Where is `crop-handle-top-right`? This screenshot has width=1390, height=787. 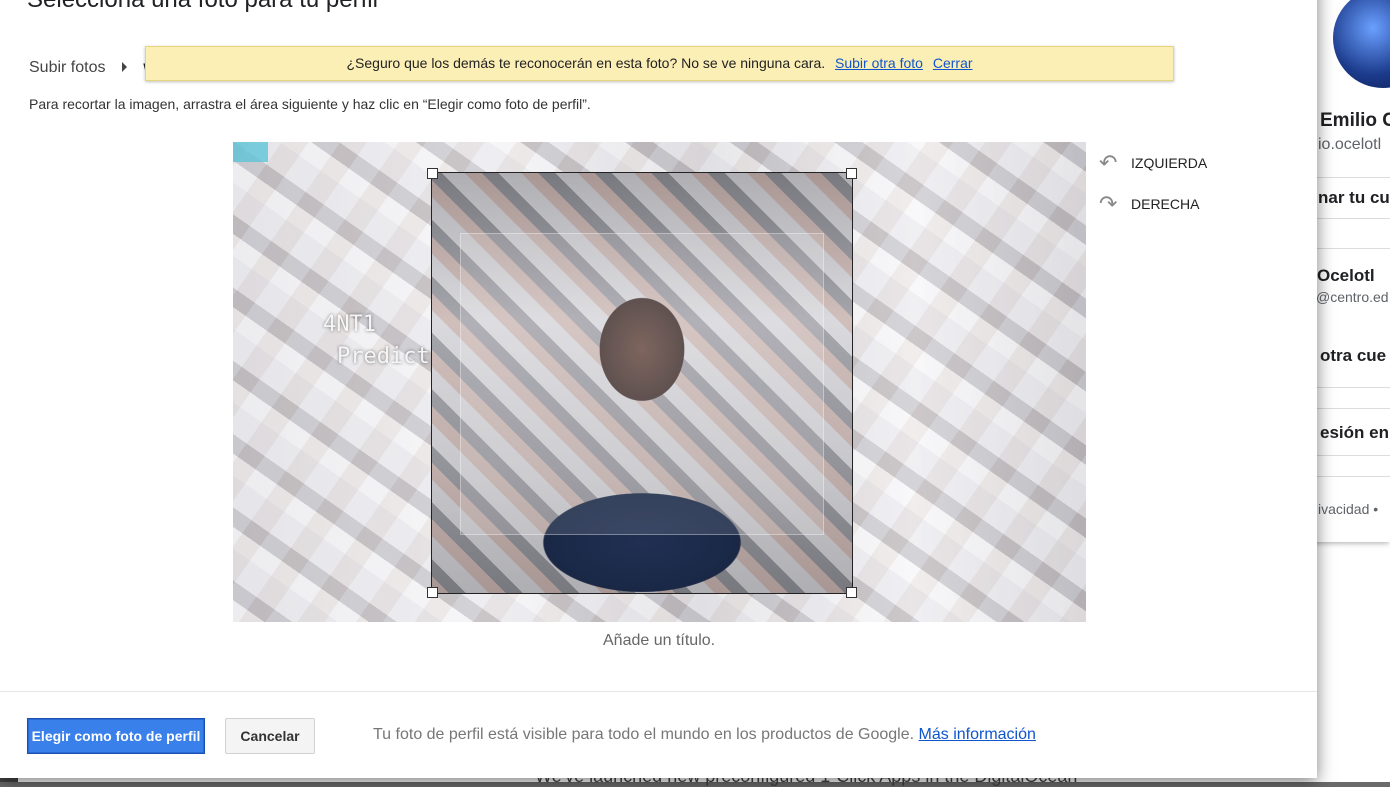
crop-handle-top-right is located at coordinates (851, 173).